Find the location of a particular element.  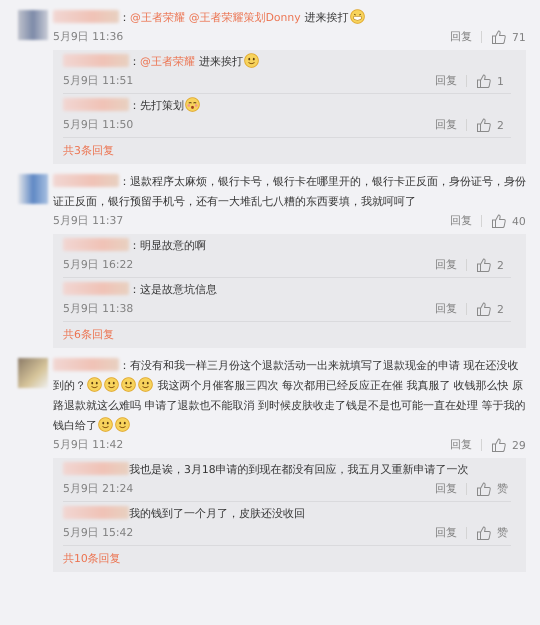

reply-time: 5月9日 15:42 is located at coordinates (98, 533).